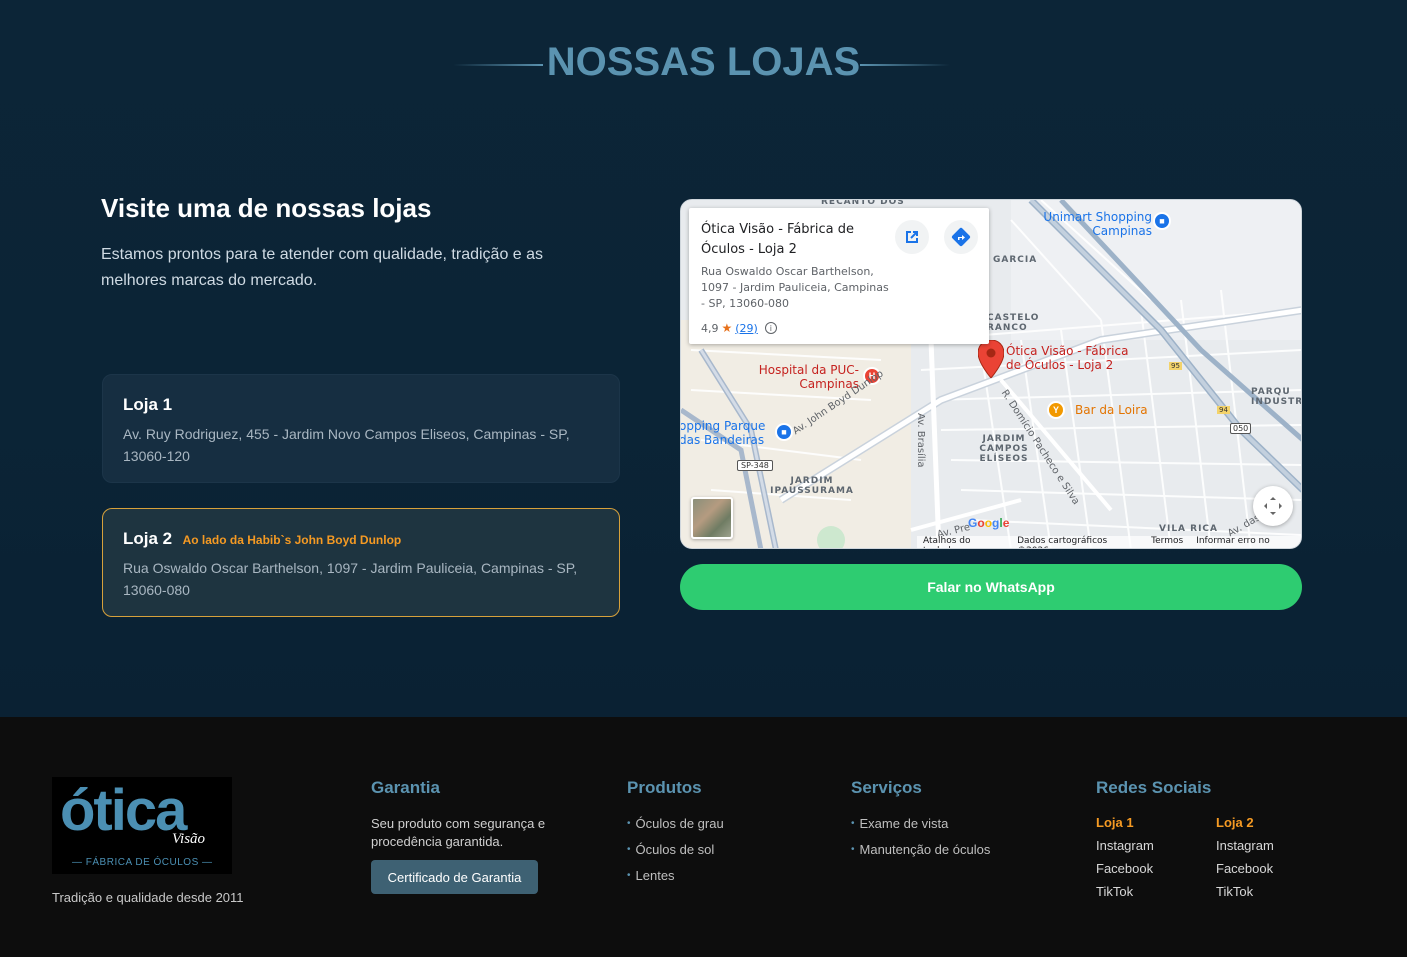  What do you see at coordinates (755, 465) in the screenshot?
I see `map-route-sp348: SP-348` at bounding box center [755, 465].